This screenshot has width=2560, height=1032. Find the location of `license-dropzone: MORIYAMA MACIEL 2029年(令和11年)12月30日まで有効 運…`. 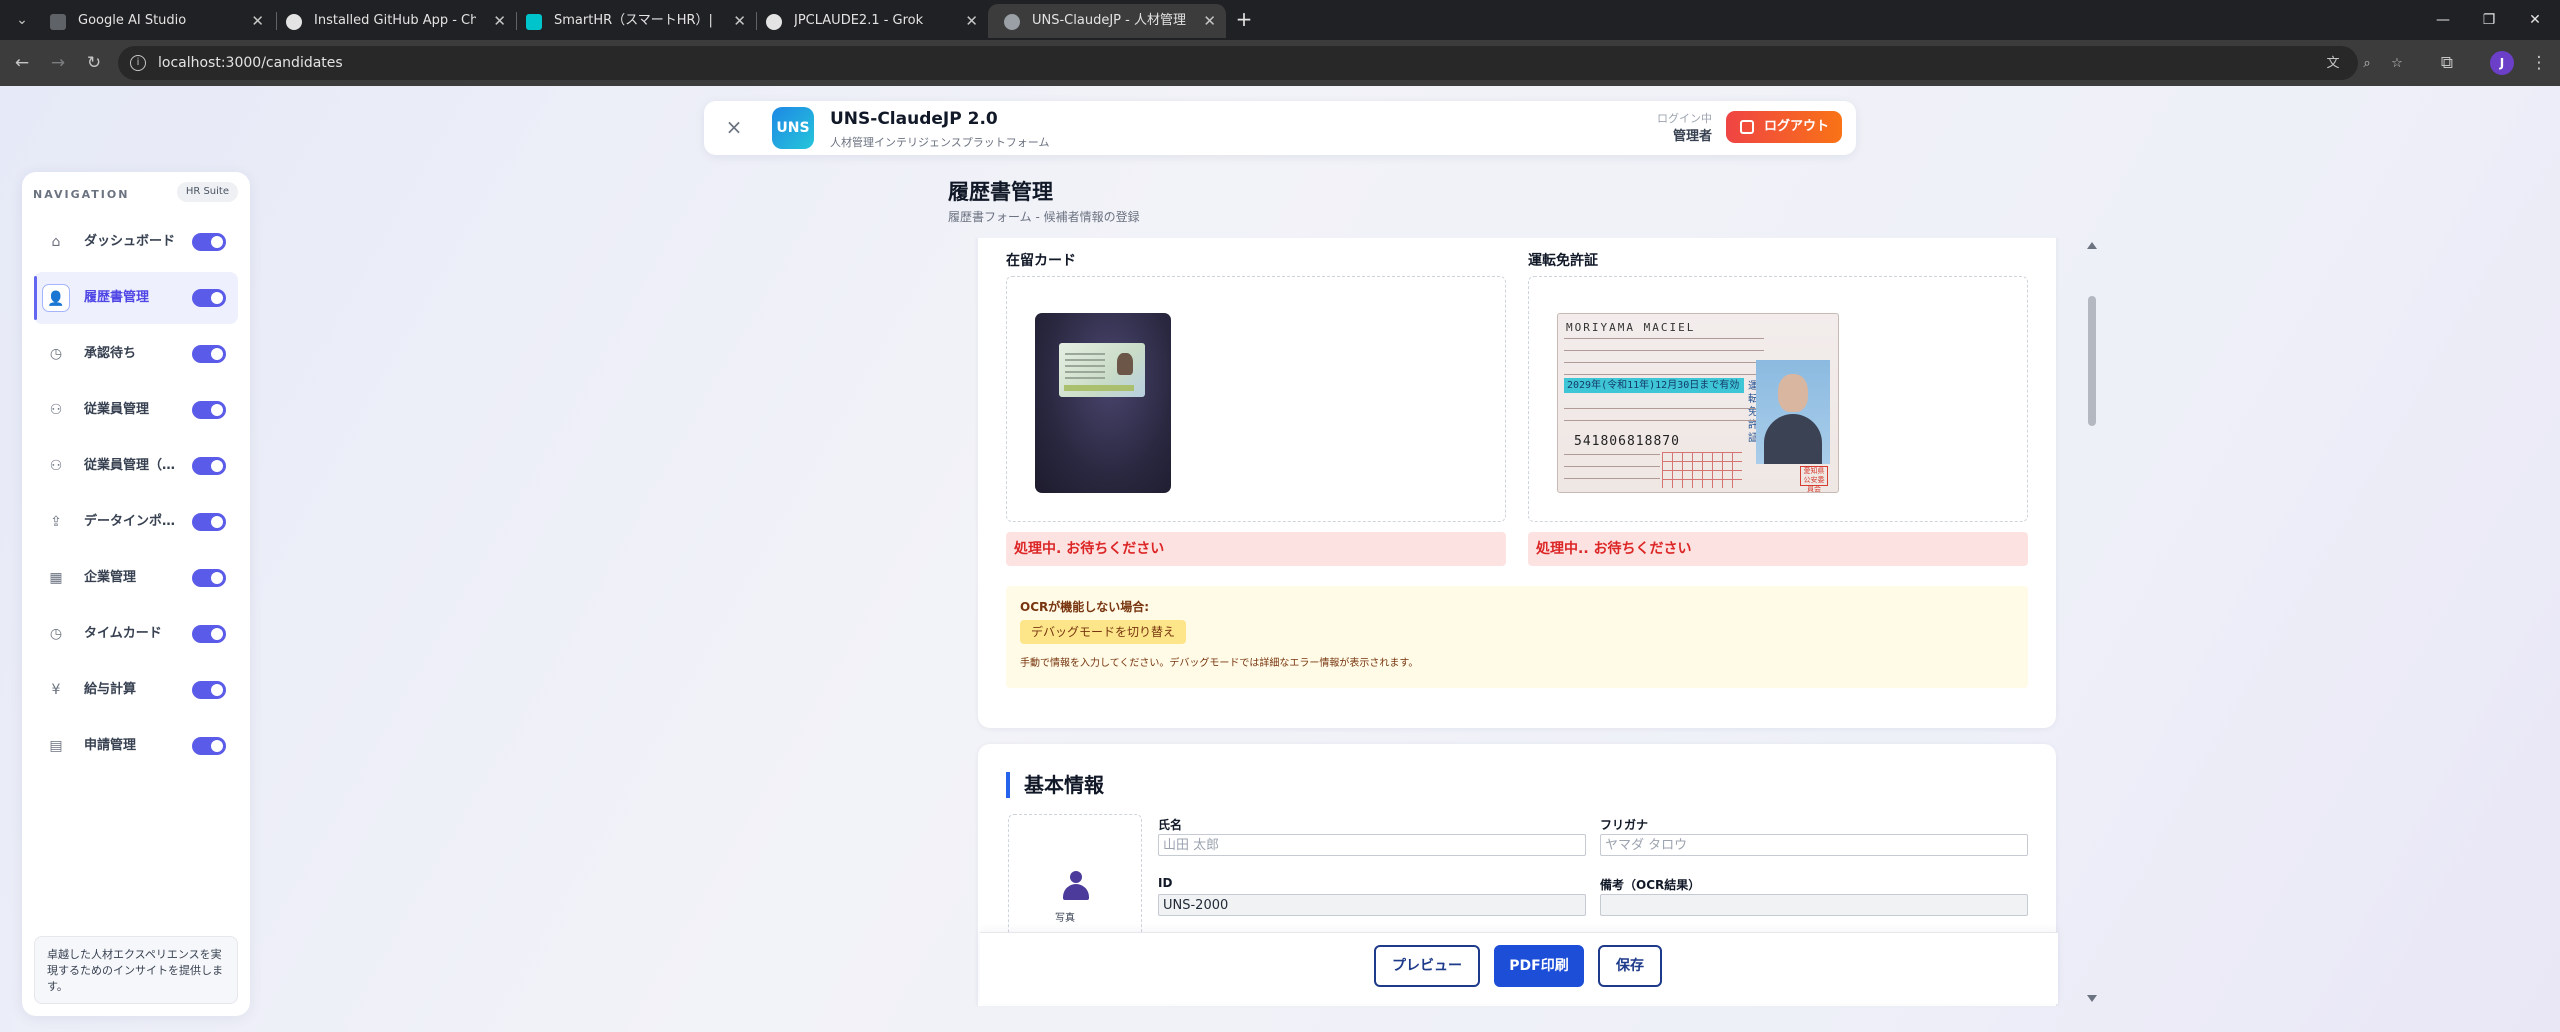

license-dropzone: MORIYAMA MACIEL 2029年(令和11年)12月30日まで有効 運… is located at coordinates (1778, 399).